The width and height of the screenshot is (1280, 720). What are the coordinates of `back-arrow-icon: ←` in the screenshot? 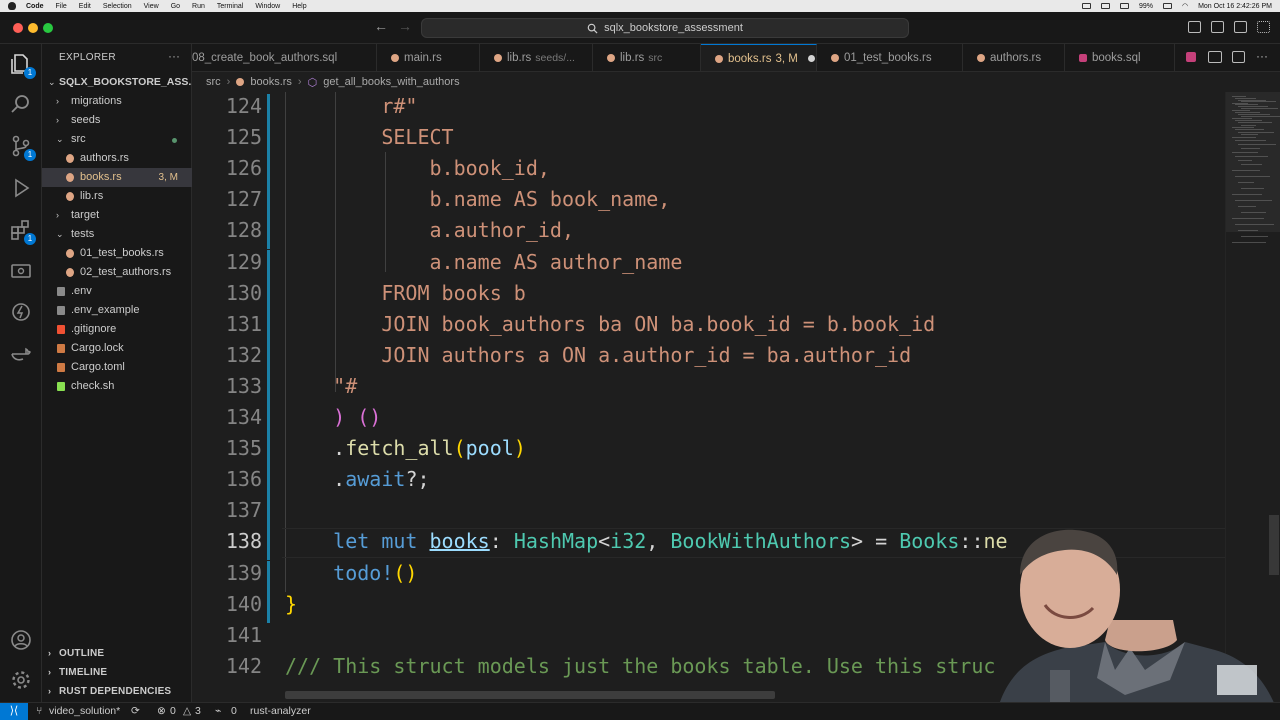 It's located at (381, 26).